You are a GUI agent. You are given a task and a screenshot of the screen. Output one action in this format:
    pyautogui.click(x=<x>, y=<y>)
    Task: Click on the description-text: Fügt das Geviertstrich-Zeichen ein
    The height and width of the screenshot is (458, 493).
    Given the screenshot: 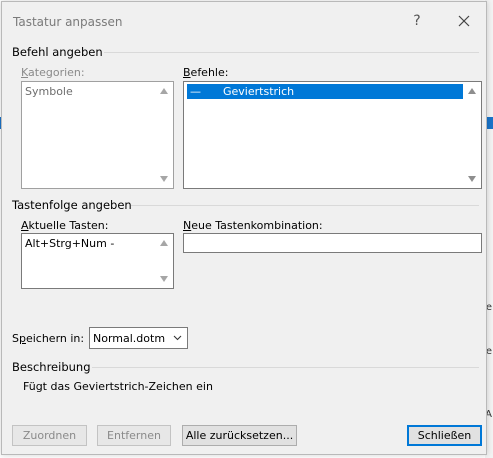 What is the action you would take?
    pyautogui.click(x=118, y=386)
    